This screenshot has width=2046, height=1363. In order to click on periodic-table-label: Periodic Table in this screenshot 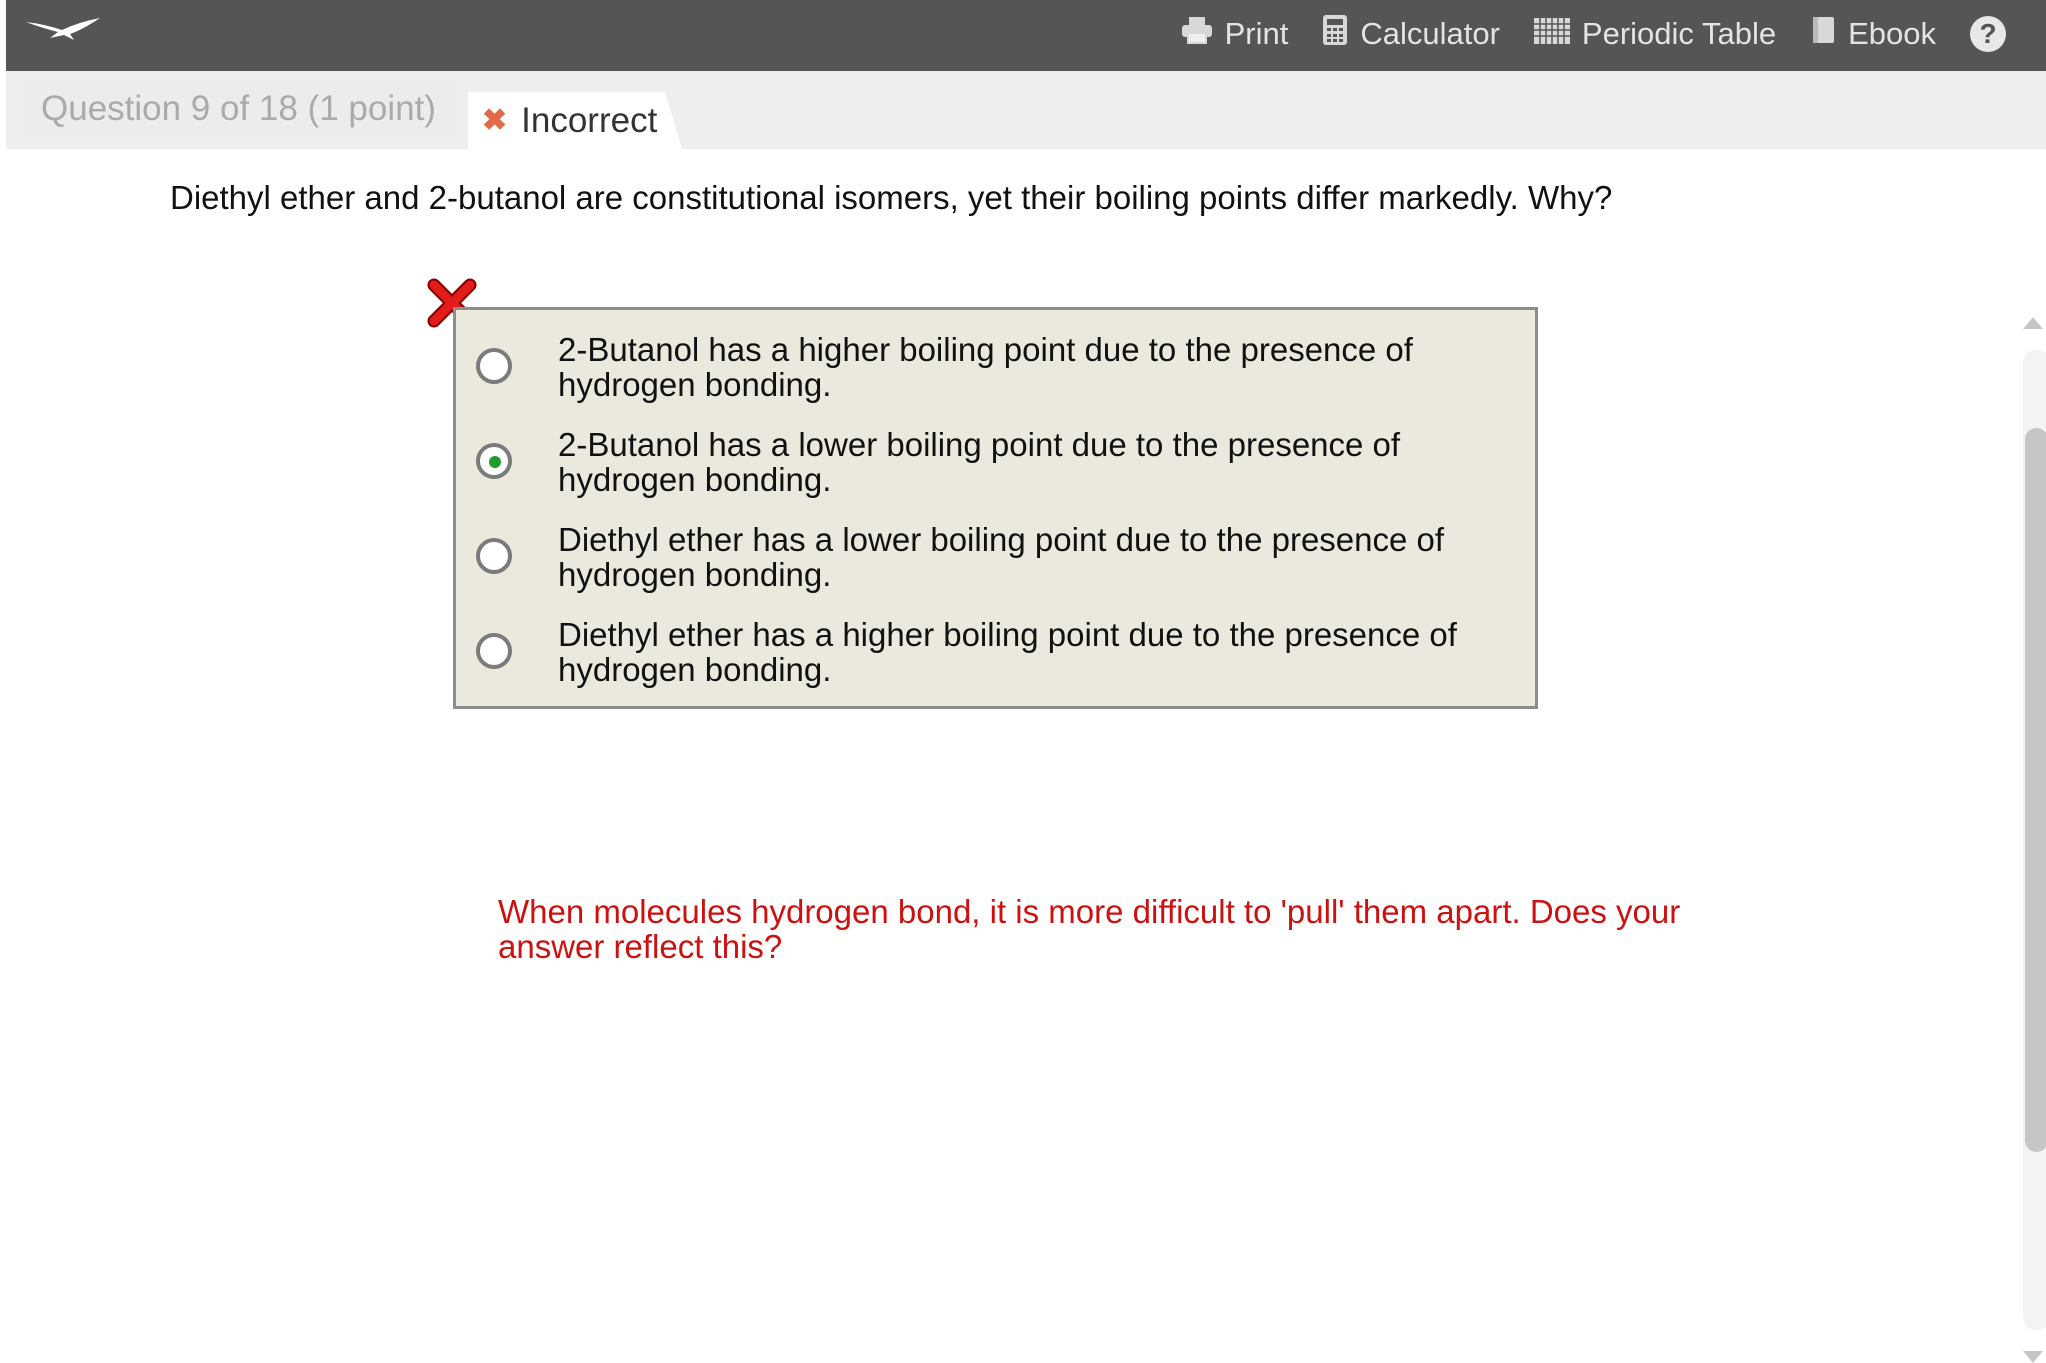, I will do `click(1679, 33)`.